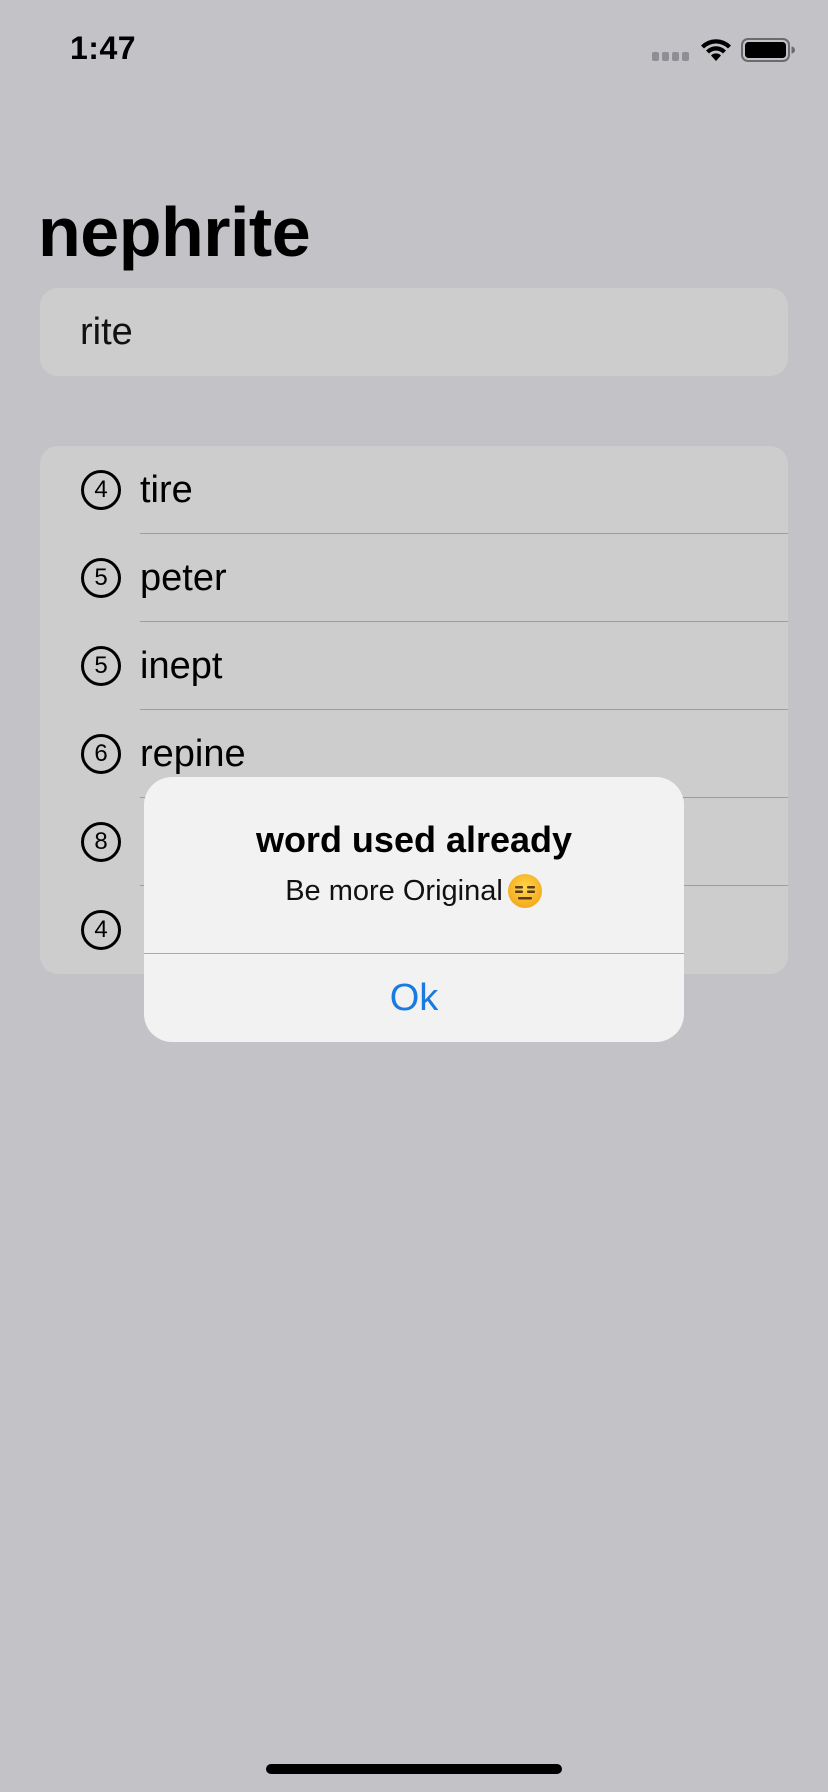  I want to click on list-item: 5 peter, so click(414, 578).